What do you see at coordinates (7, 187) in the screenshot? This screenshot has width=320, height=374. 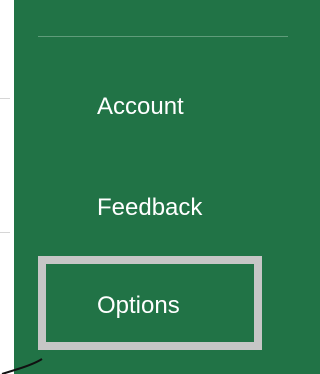 I see `document-edge` at bounding box center [7, 187].